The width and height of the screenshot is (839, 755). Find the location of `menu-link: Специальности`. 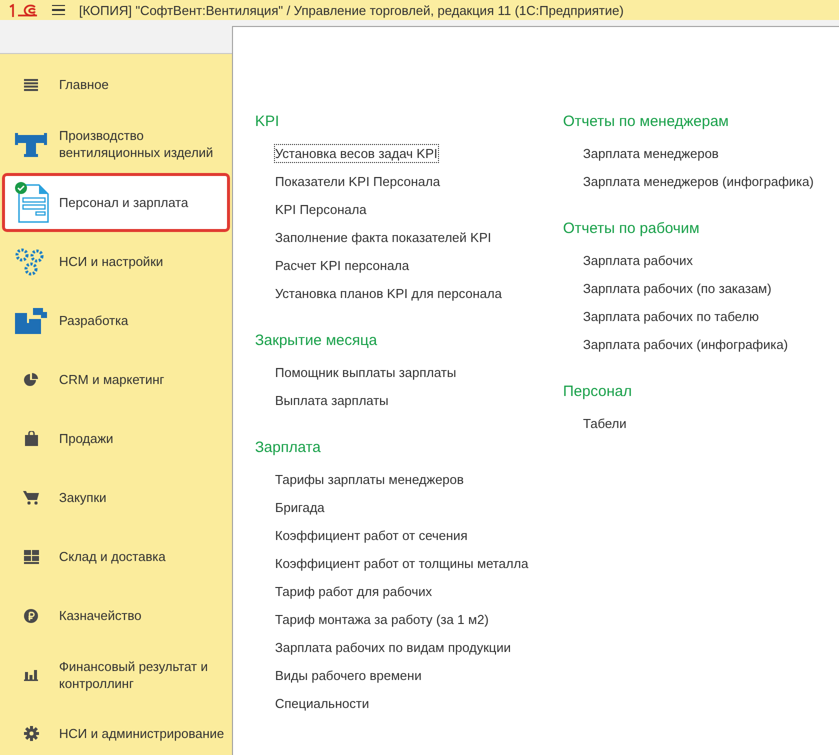

menu-link: Специальности is located at coordinates (322, 703).